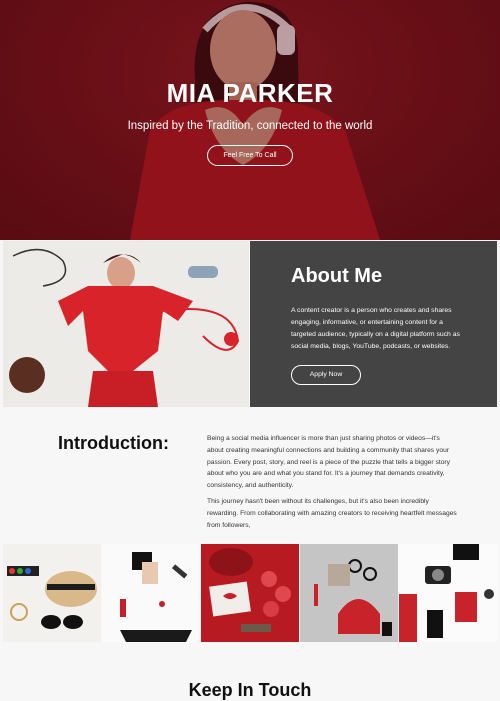  Describe the element at coordinates (326, 375) in the screenshot. I see `apply-now-button: Apply Now` at that location.